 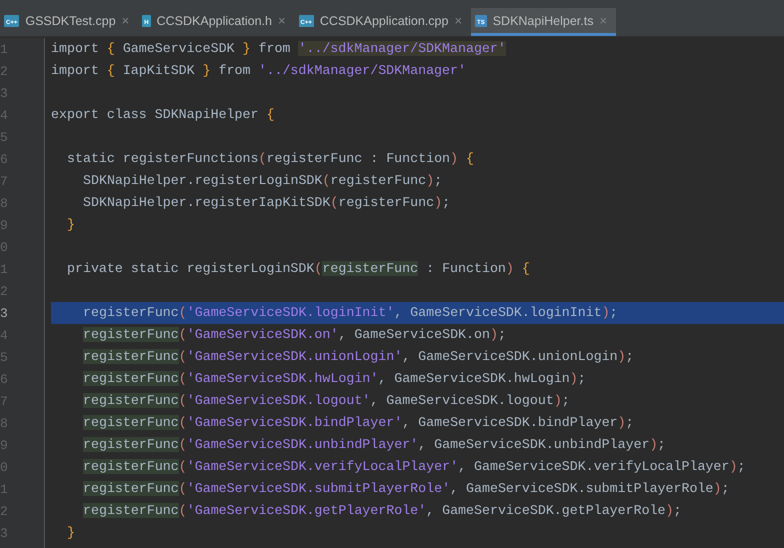 What do you see at coordinates (382, 511) in the screenshot?
I see `code-line: registerFunc('GameServiceSDK.getPlayerRole', GameServiceSDK.getPlayerRole);` at bounding box center [382, 511].